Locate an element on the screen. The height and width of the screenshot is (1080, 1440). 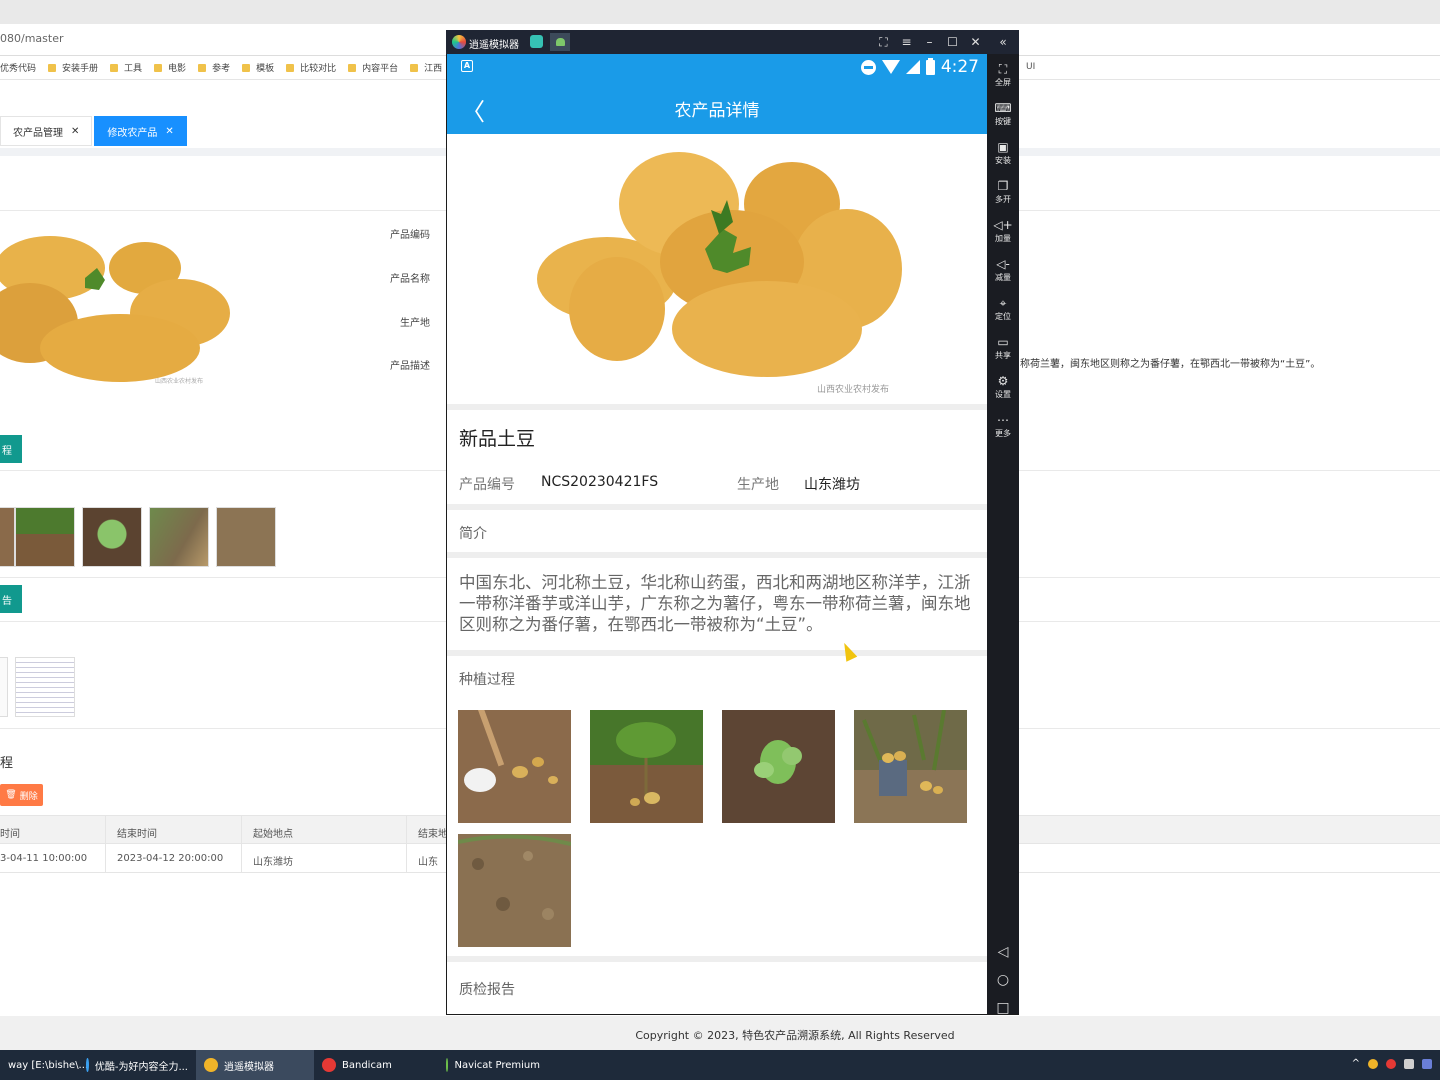
bookmark-label: 电影 is located at coordinates (177, 69).